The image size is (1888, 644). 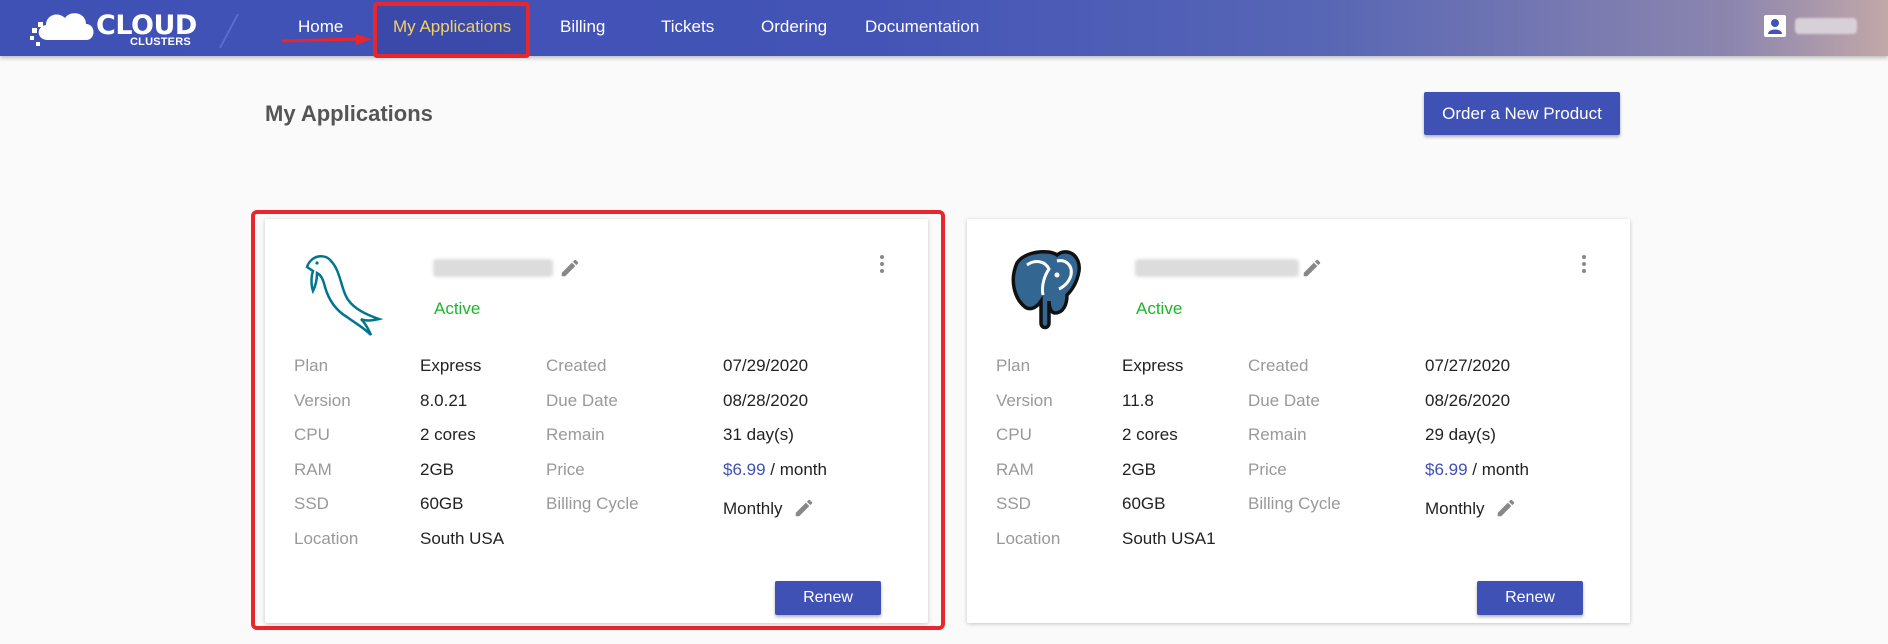 I want to click on remain-value: 31 day(s), so click(x=758, y=434).